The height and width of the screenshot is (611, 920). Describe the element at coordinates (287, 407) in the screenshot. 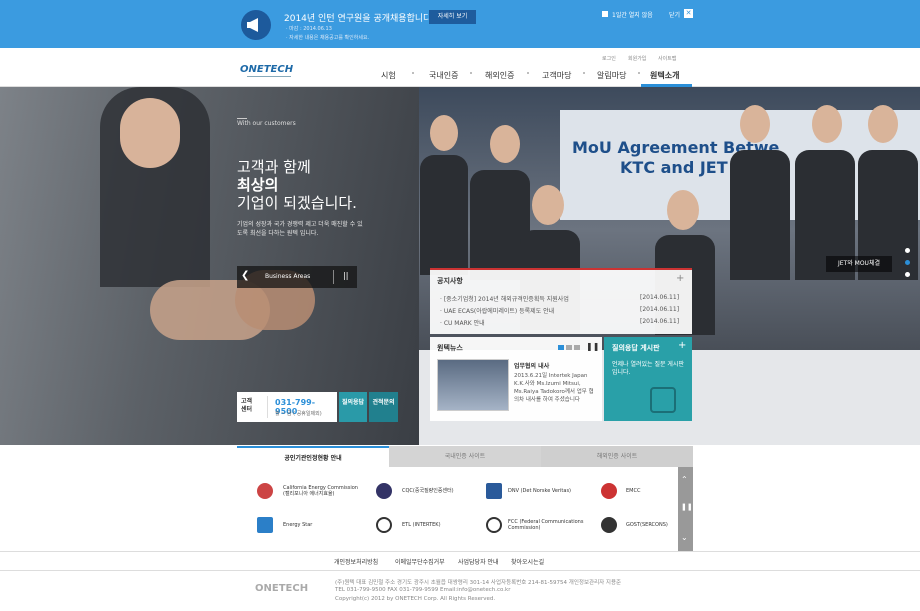

I see `customer-center-box: 고객센터 031-799-9500 월 ~ 금 ( 공휴일제외)` at that location.